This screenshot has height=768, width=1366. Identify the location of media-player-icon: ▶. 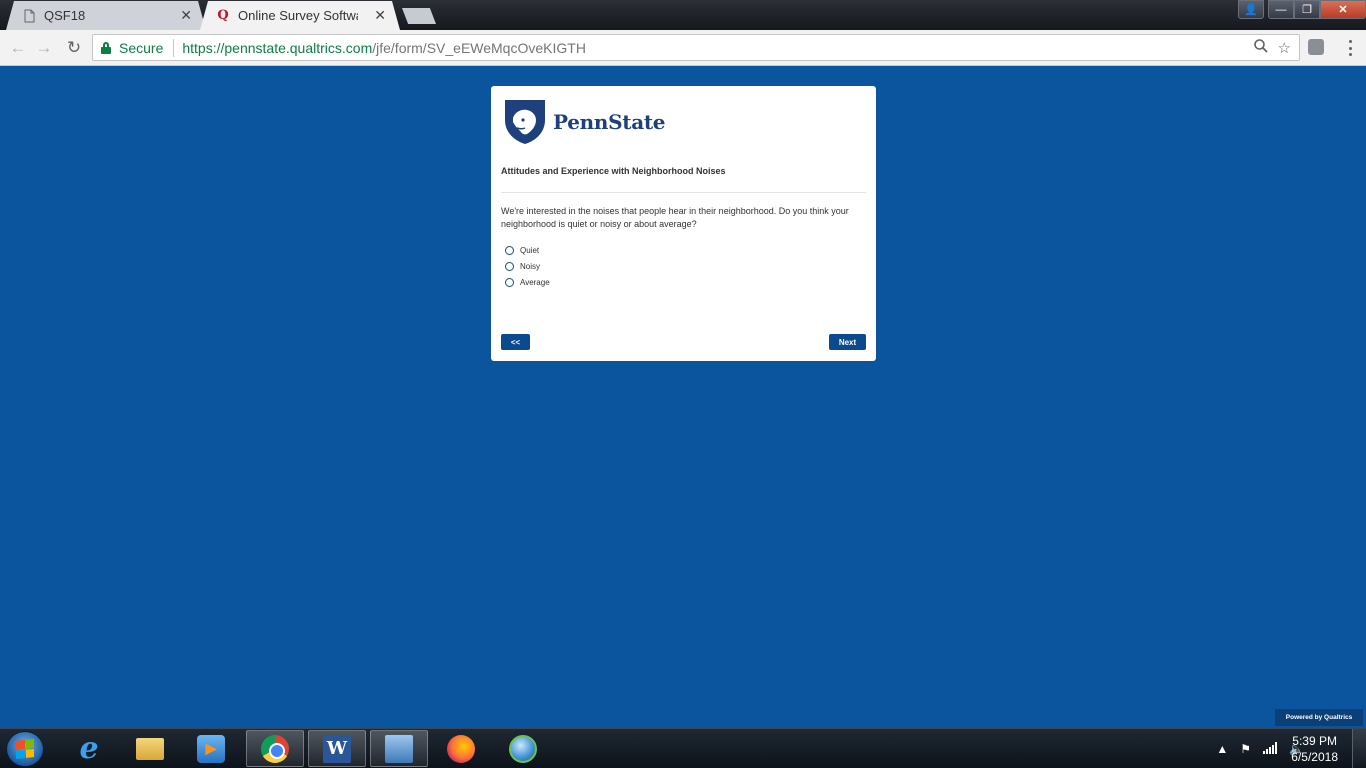
(211, 748).